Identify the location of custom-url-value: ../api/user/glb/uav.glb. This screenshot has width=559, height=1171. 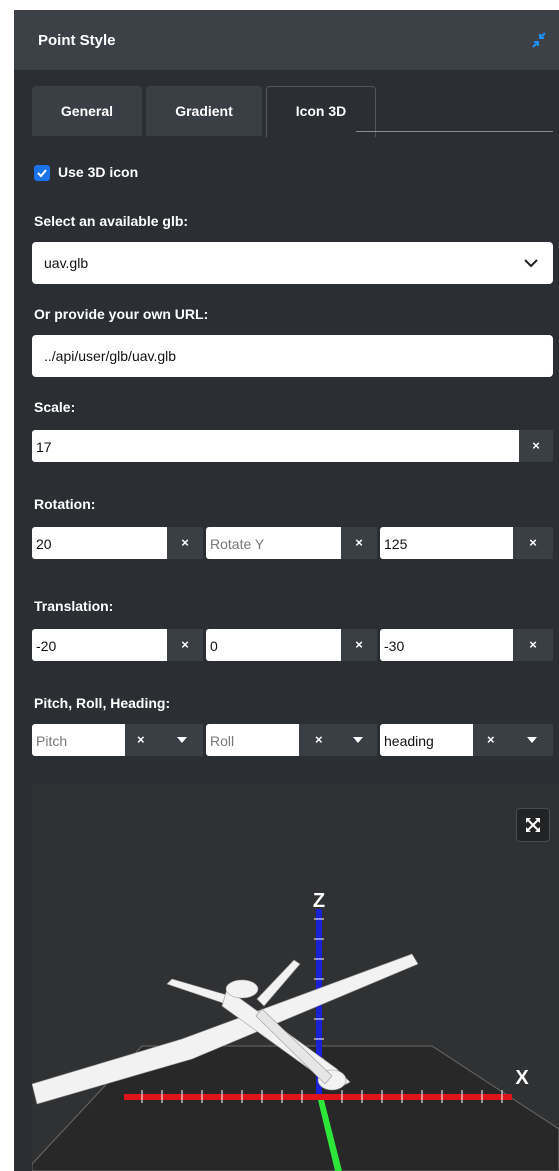
(110, 356).